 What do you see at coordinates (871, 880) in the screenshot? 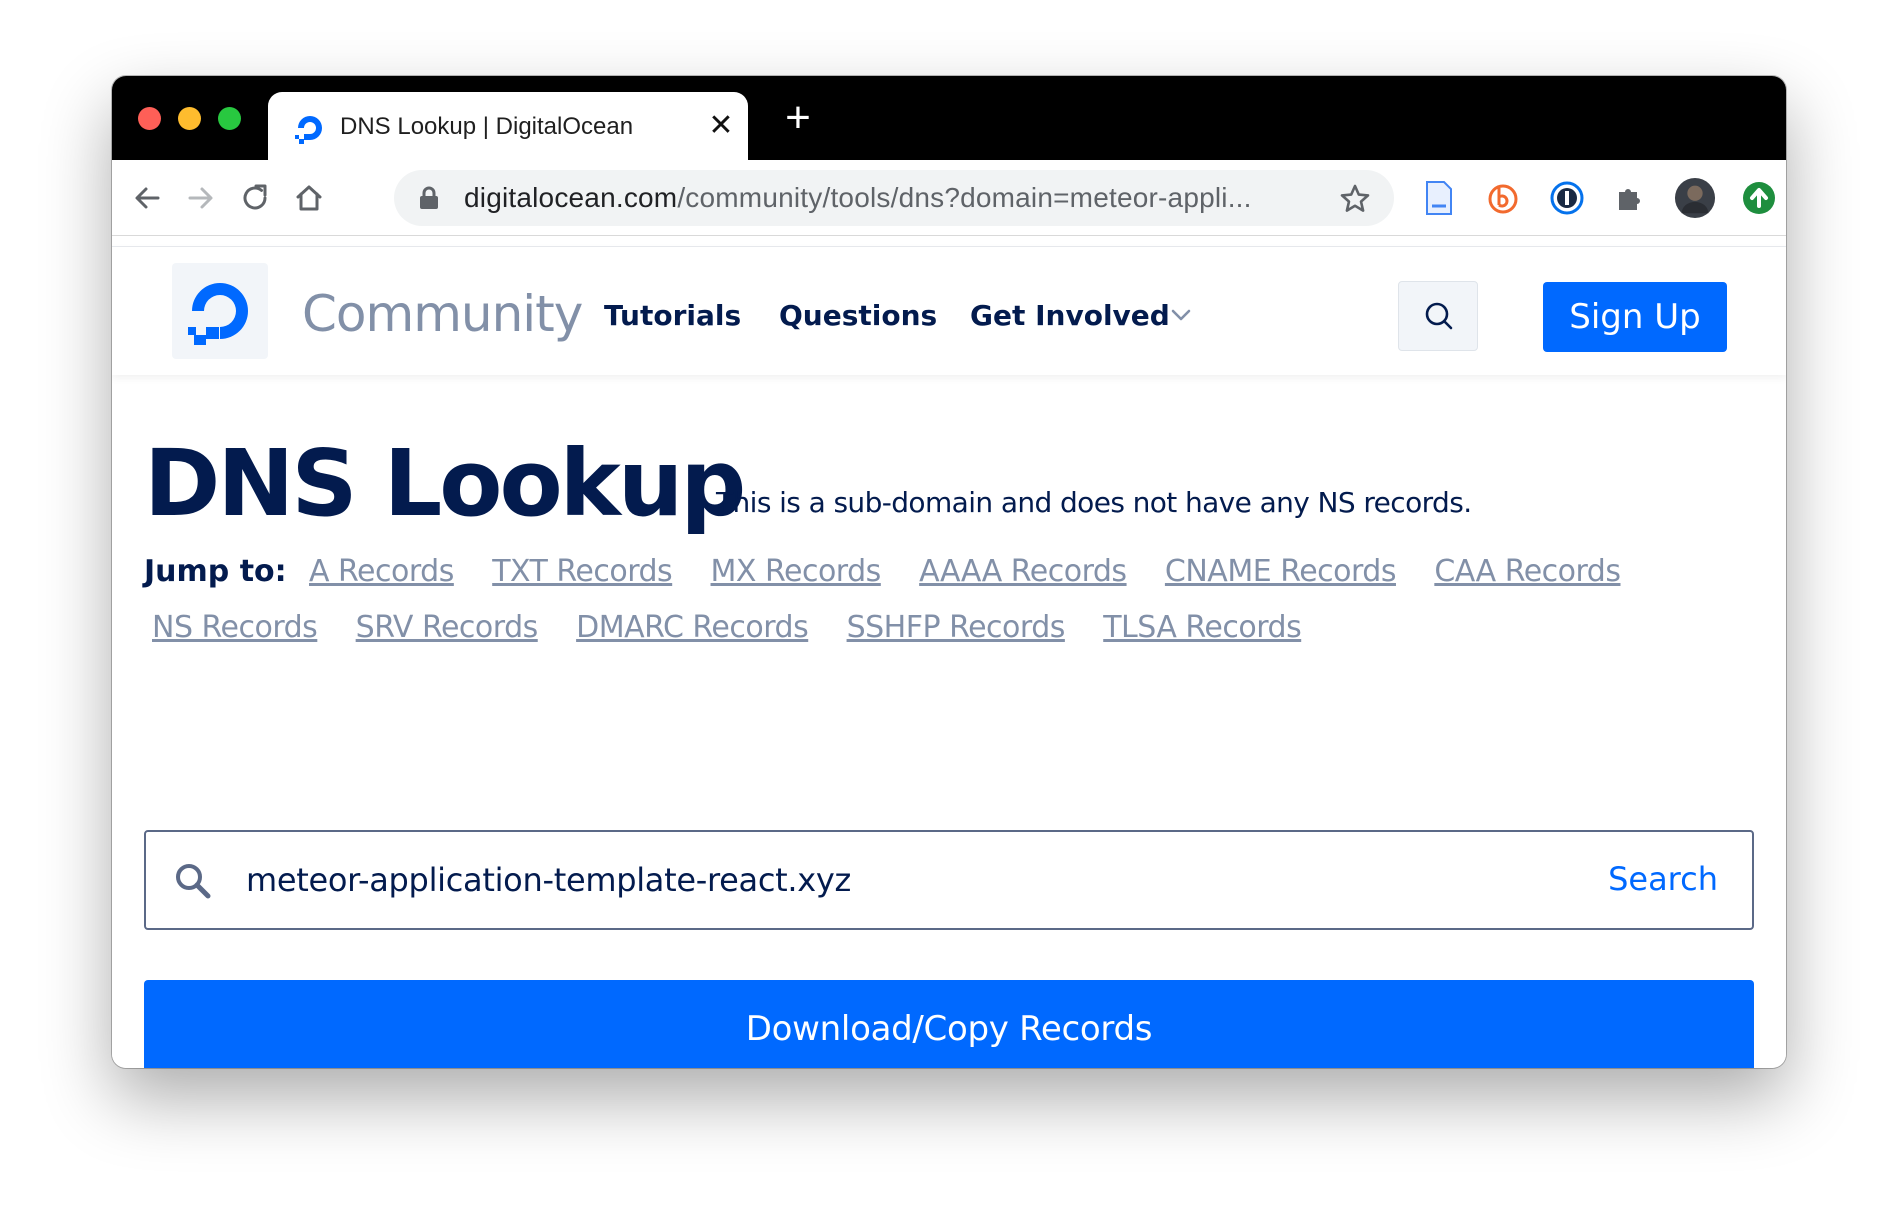
I see `domain-search-input` at bounding box center [871, 880].